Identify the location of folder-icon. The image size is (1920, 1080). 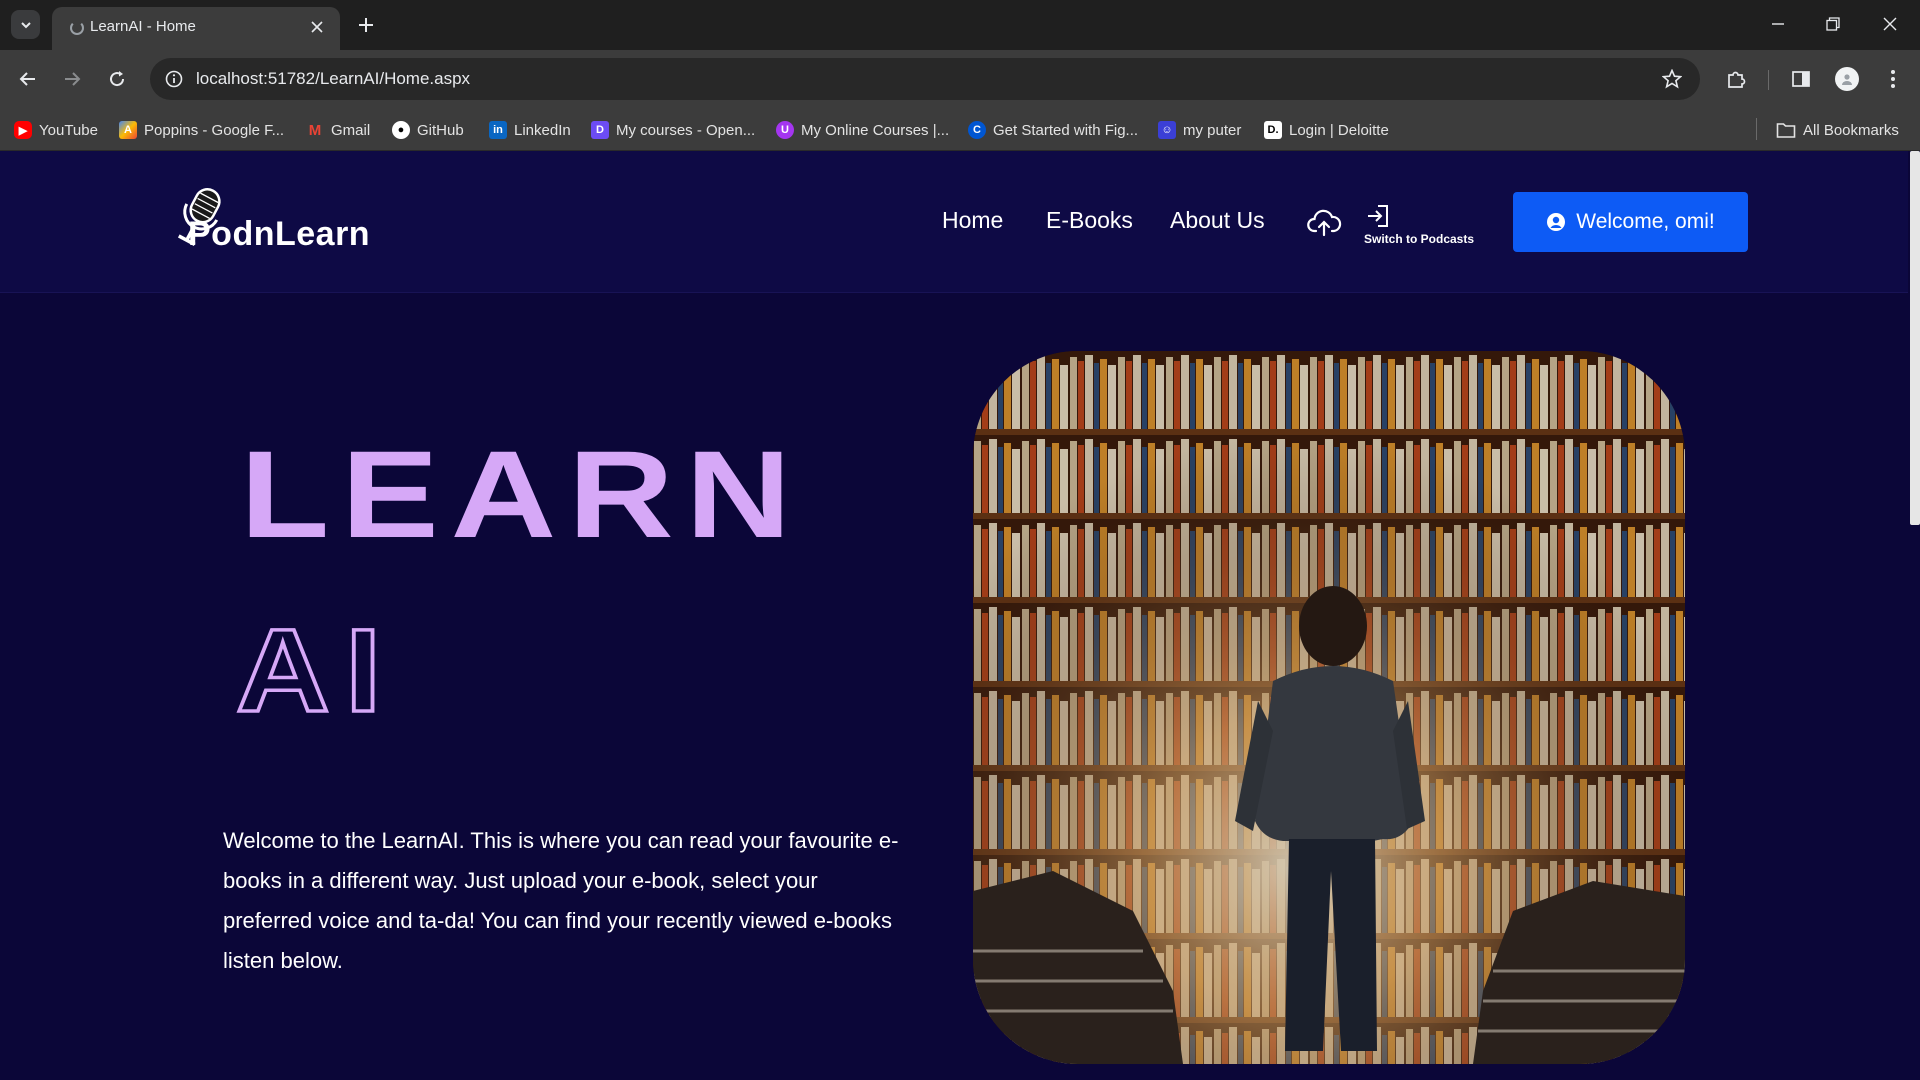
(1786, 130).